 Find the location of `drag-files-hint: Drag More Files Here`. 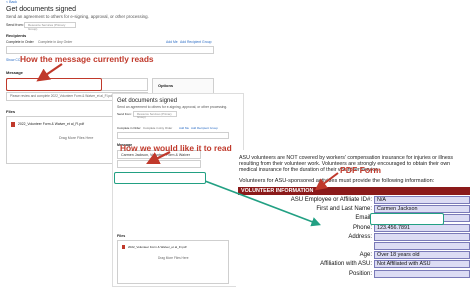

drag-files-hint: Drag More Files Here is located at coordinates (76, 138).